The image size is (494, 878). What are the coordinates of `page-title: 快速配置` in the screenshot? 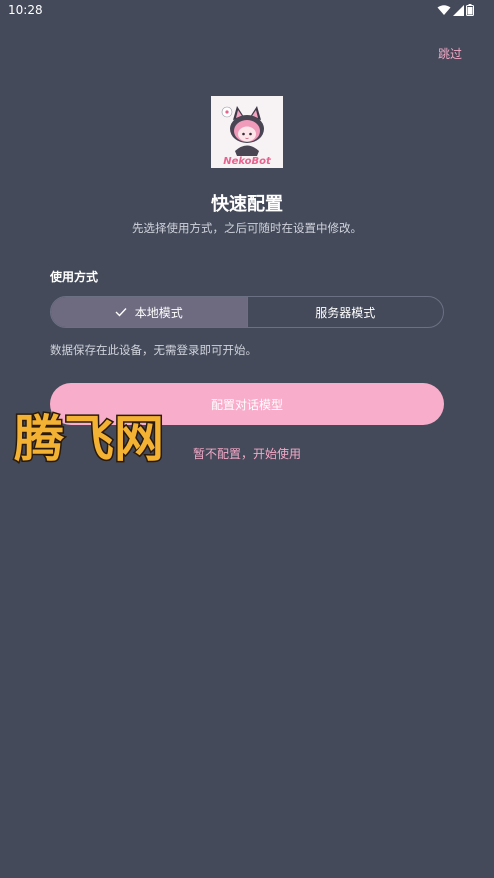 It's located at (247, 204).